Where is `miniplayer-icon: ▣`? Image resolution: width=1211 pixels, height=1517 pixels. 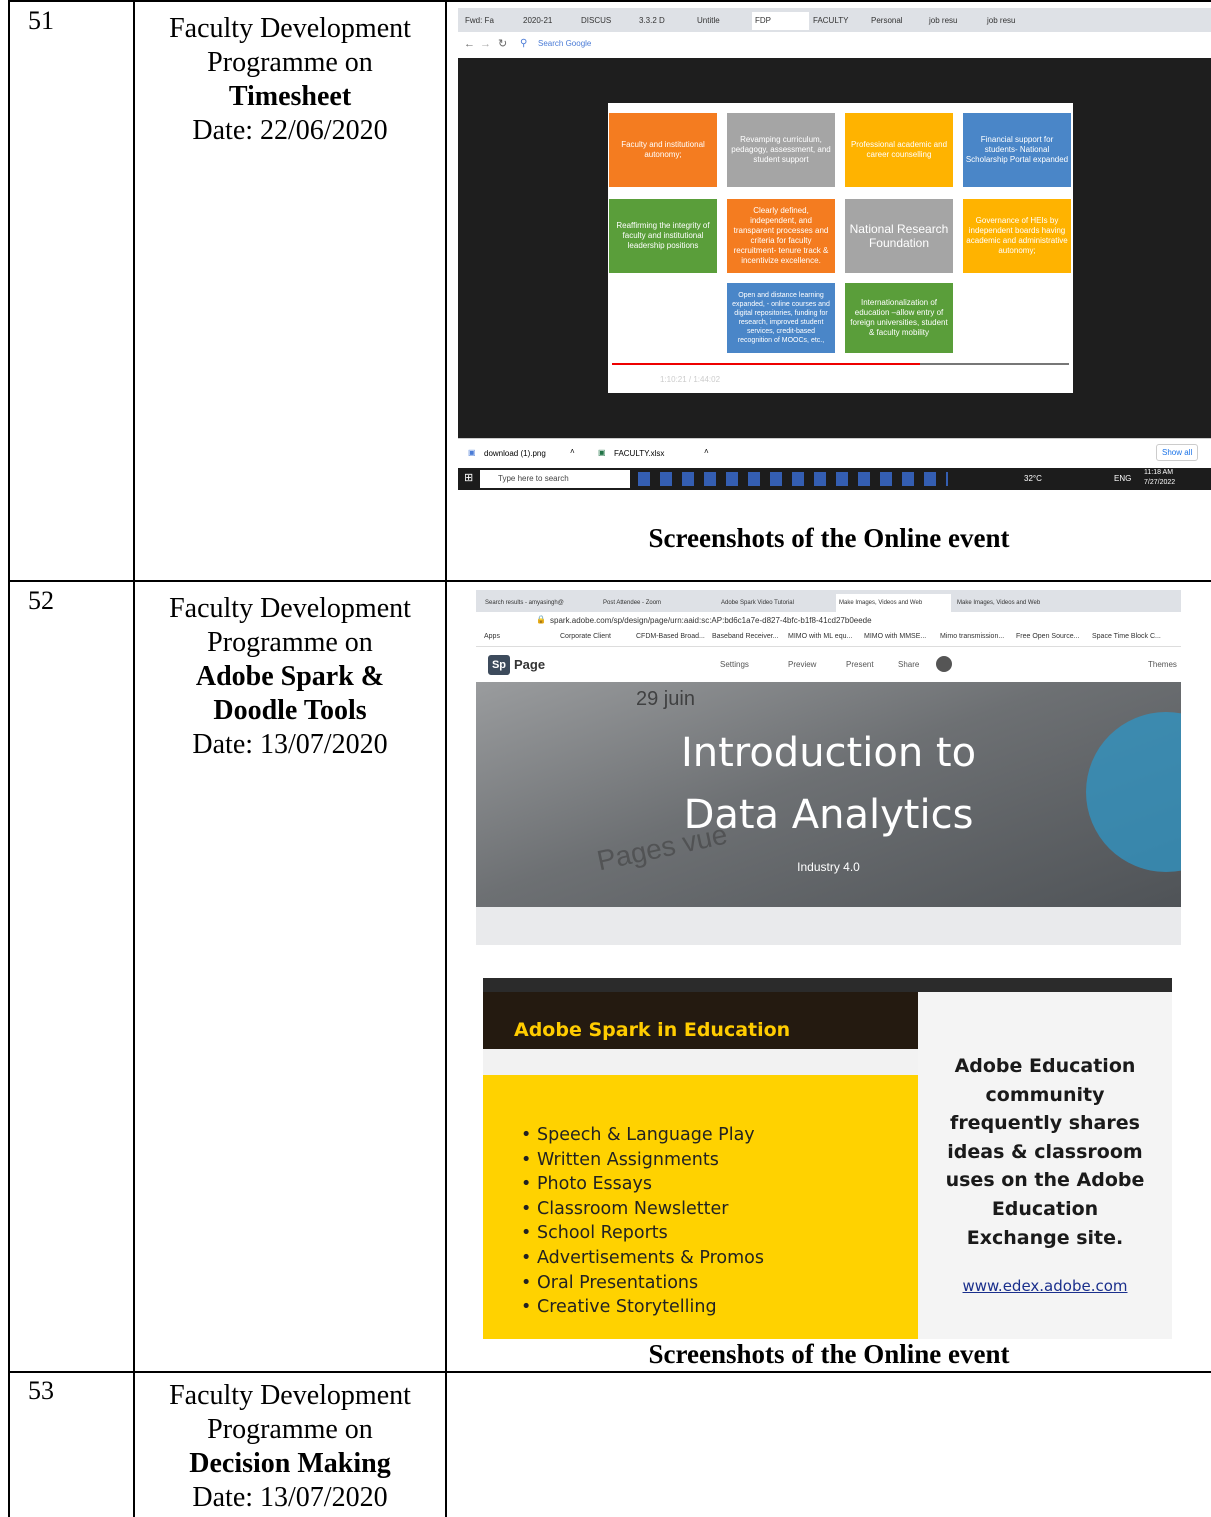
miniplayer-icon: ▣ is located at coordinates (1026, 378).